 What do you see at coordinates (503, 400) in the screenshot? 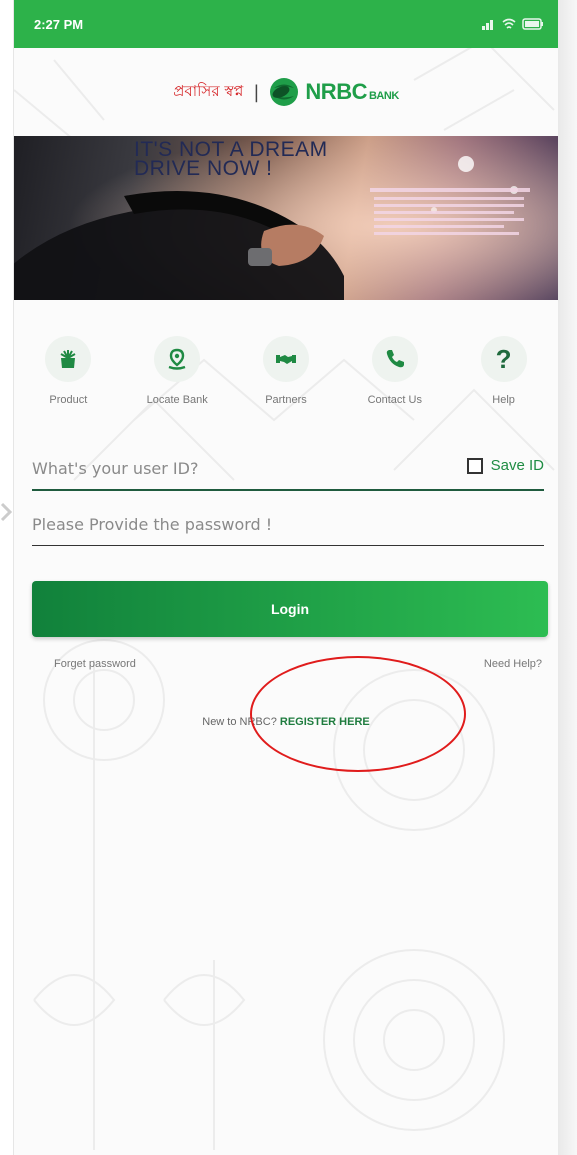
I see `quick-action-label: Help` at bounding box center [503, 400].